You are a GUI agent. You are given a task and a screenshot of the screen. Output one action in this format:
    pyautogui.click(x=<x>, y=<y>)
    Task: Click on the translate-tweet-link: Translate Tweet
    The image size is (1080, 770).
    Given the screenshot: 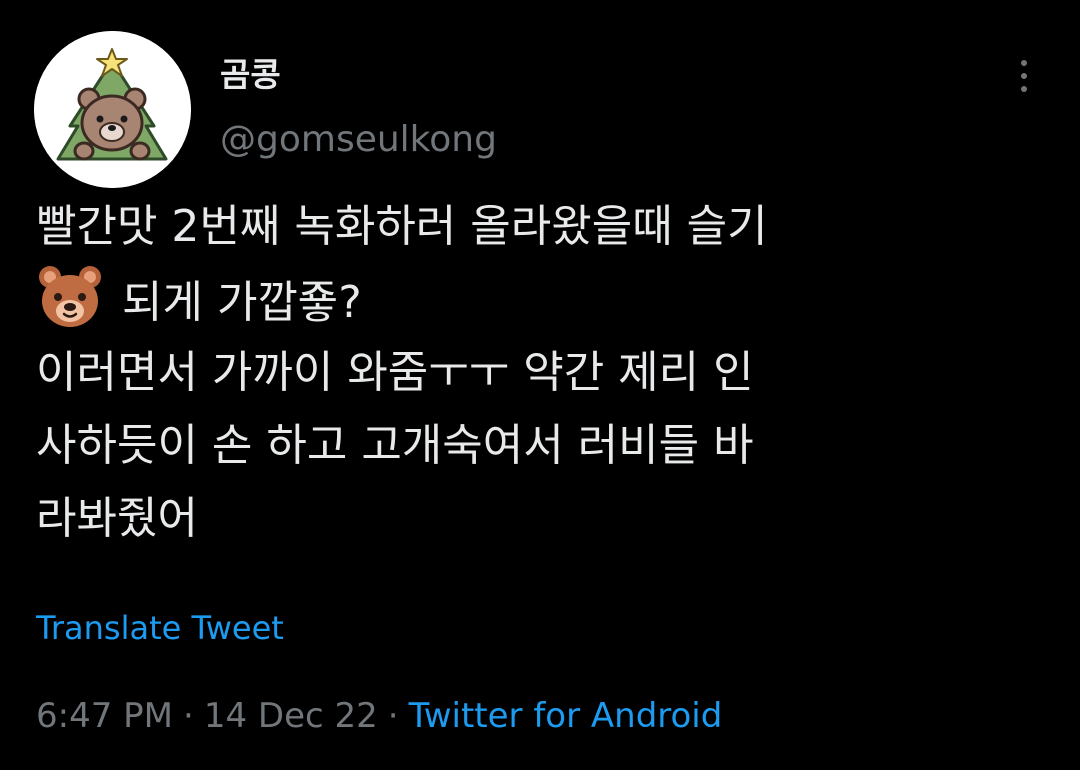 What is the action you would take?
    pyautogui.click(x=160, y=628)
    